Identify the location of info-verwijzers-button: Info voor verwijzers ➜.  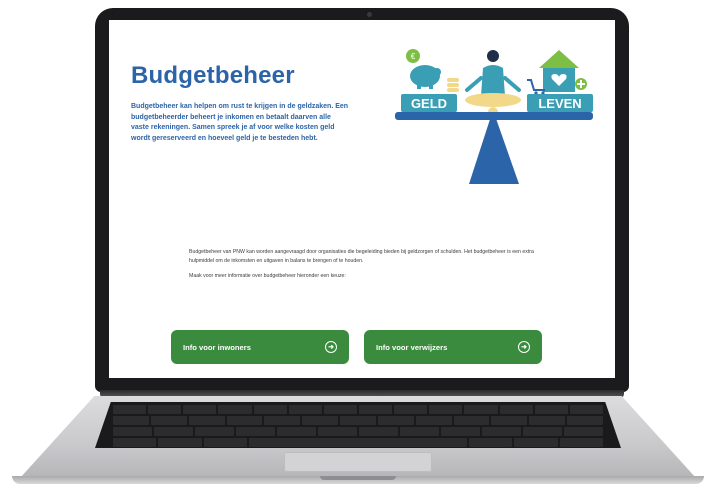
(453, 347).